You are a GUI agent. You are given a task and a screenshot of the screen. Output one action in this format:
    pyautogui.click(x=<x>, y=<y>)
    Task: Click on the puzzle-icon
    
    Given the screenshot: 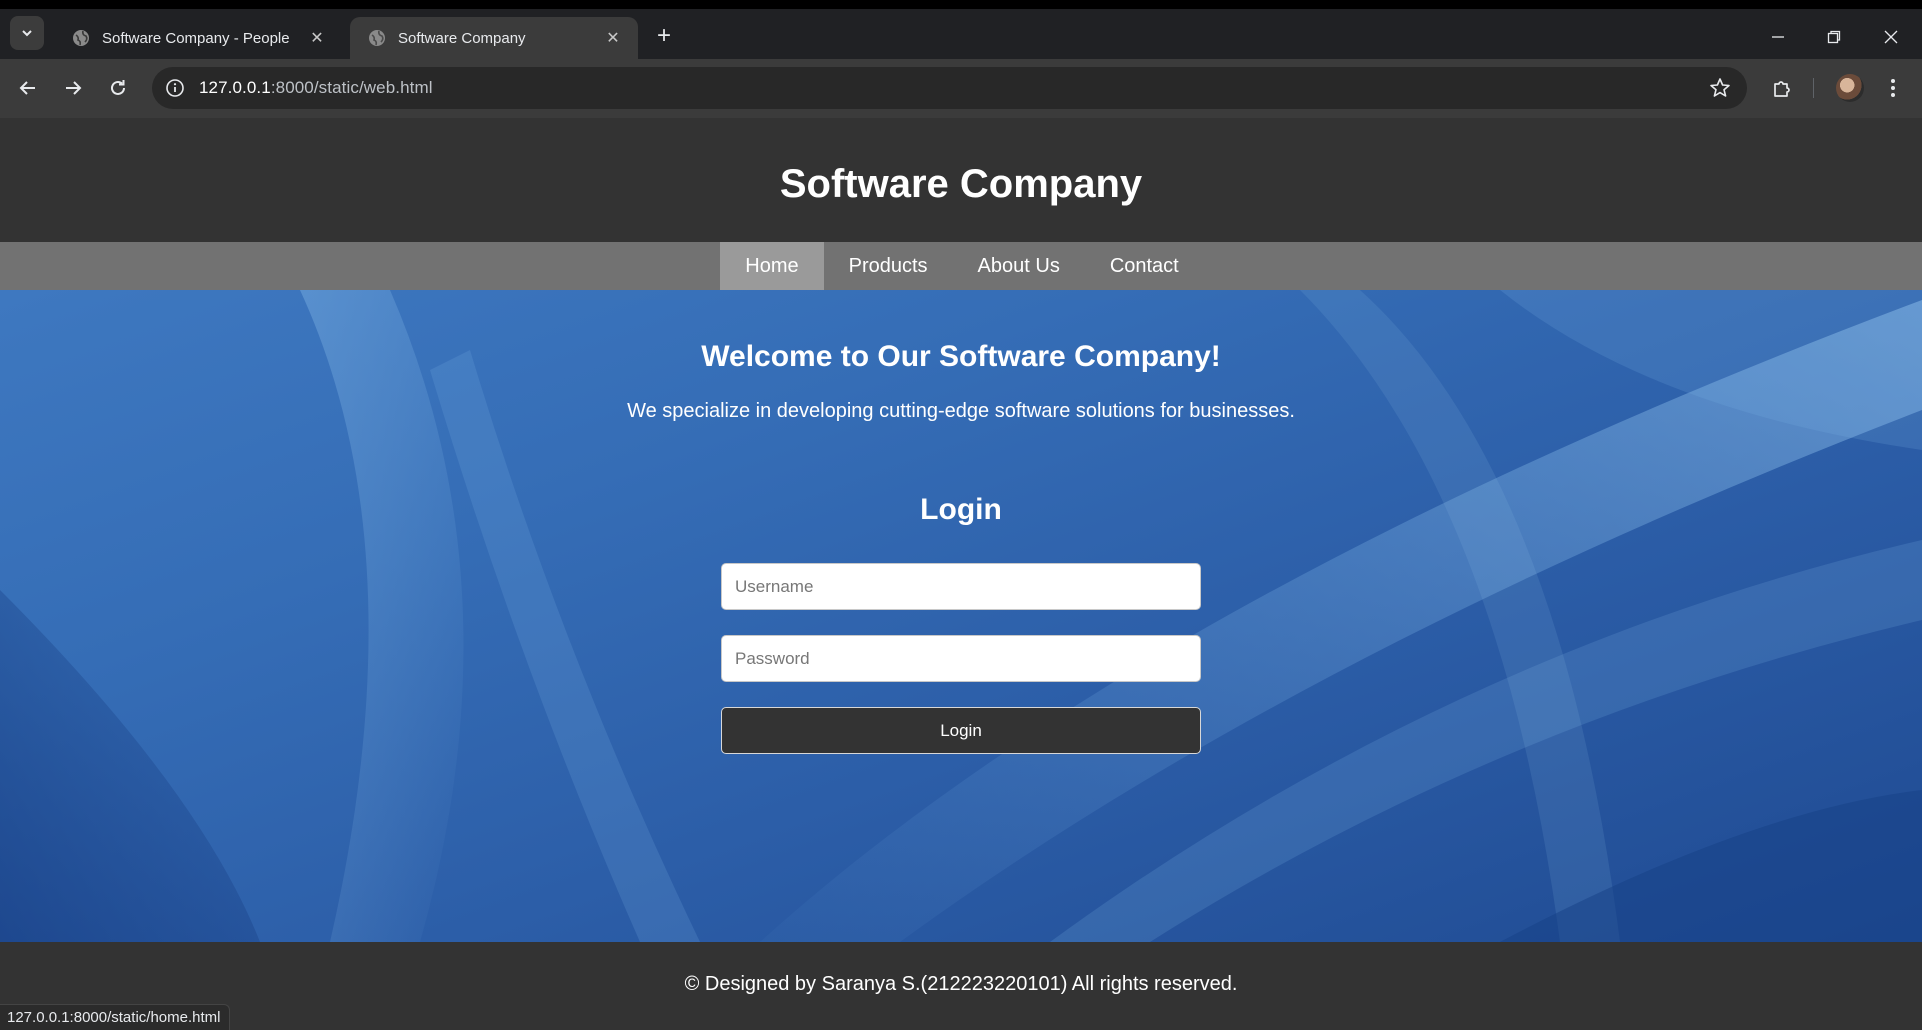 What is the action you would take?
    pyautogui.click(x=1782, y=89)
    